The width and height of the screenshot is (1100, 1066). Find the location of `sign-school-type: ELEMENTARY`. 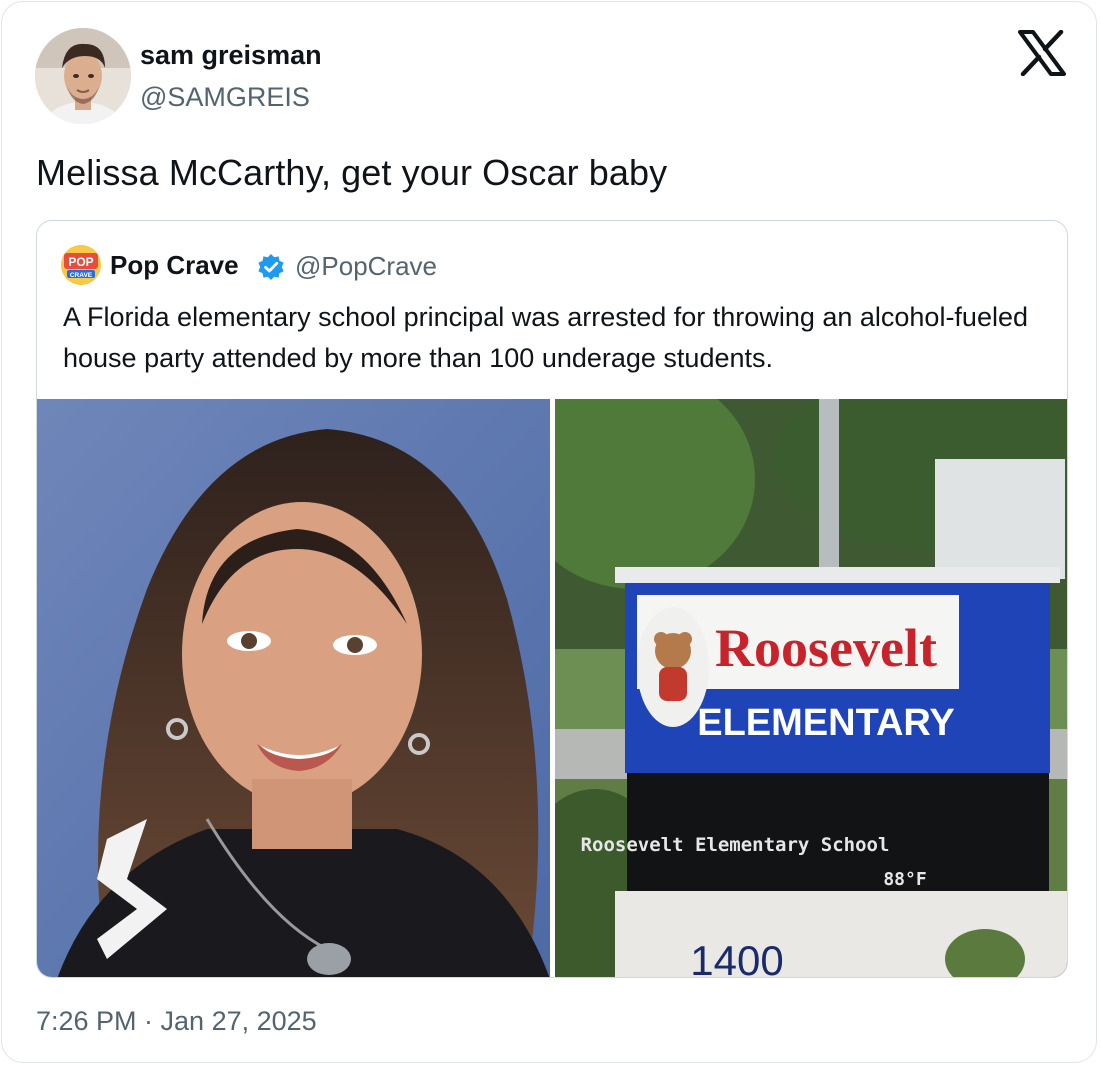

sign-school-type: ELEMENTARY is located at coordinates (826, 723).